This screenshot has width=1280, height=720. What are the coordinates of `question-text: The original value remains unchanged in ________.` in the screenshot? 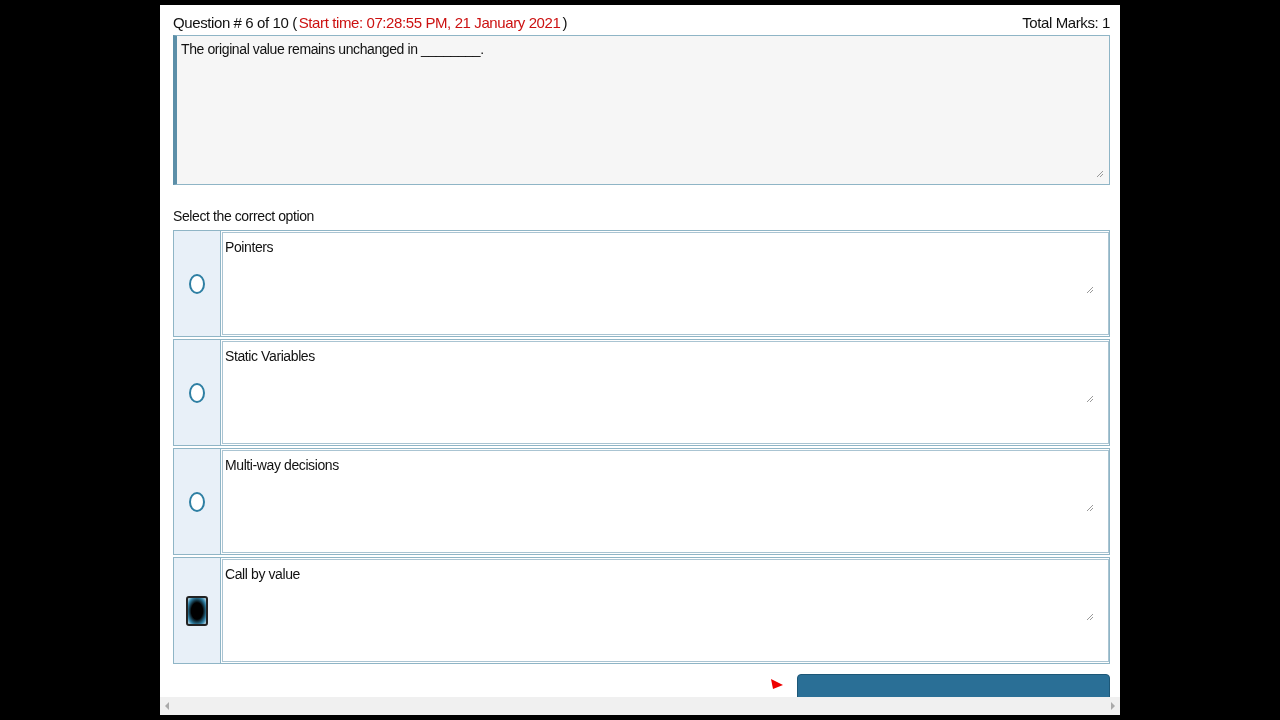 It's located at (332, 49).